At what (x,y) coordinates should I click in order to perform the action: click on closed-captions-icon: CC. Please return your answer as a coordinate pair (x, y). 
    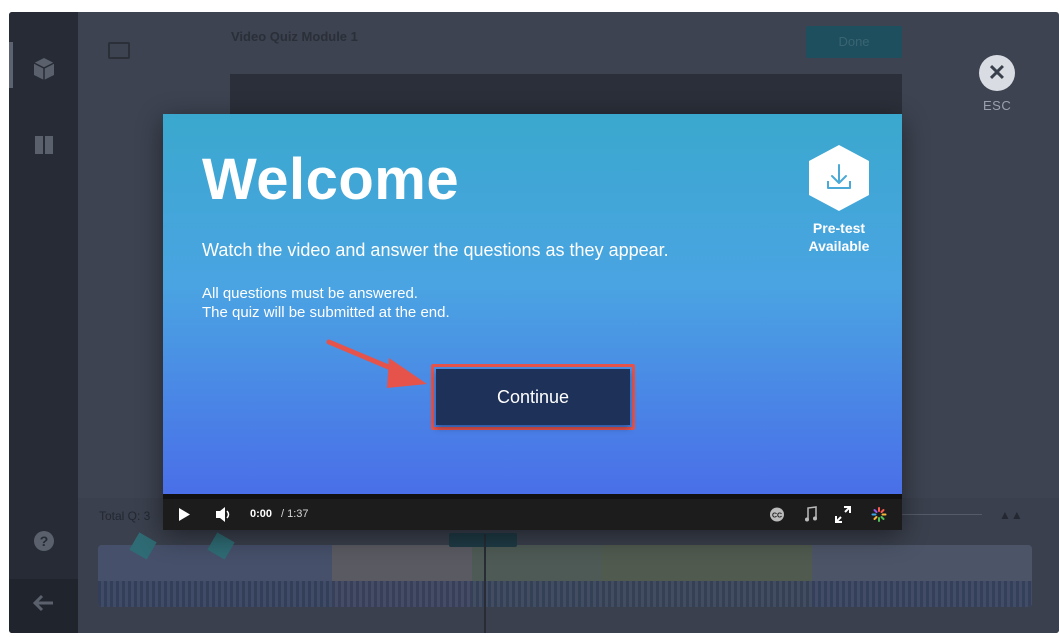
    Looking at the image, I should click on (777, 514).